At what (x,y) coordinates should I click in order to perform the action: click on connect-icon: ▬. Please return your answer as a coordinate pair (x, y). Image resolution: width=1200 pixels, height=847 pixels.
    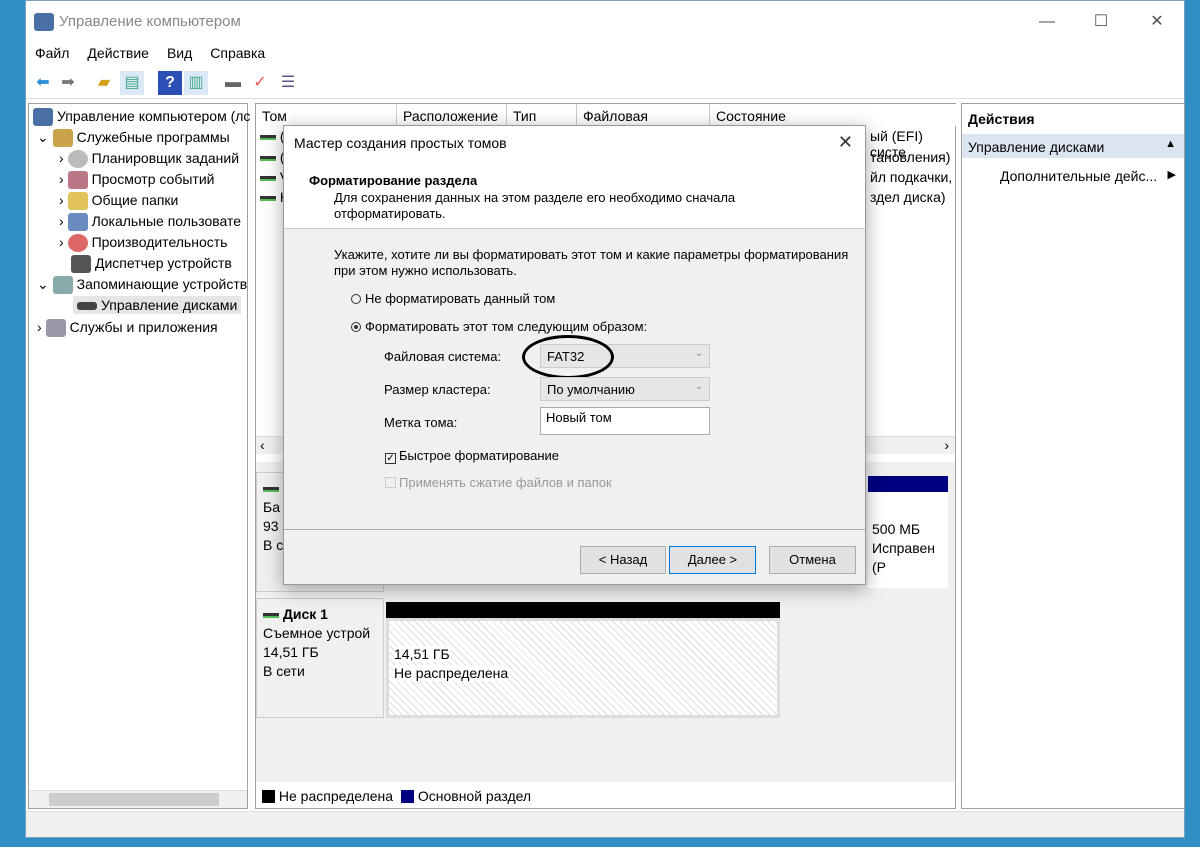
    Looking at the image, I should click on (233, 83).